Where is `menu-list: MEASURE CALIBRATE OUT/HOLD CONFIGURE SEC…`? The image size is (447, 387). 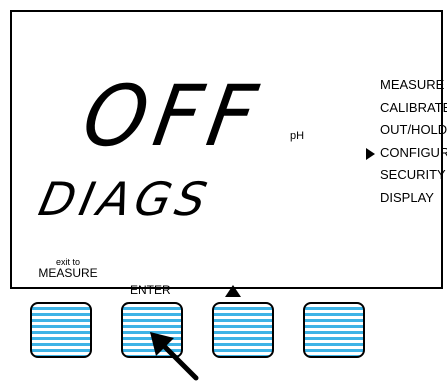
menu-list: MEASURE CALIBRATE OUT/HOLD CONFIGURE SEC… is located at coordinates (406, 142).